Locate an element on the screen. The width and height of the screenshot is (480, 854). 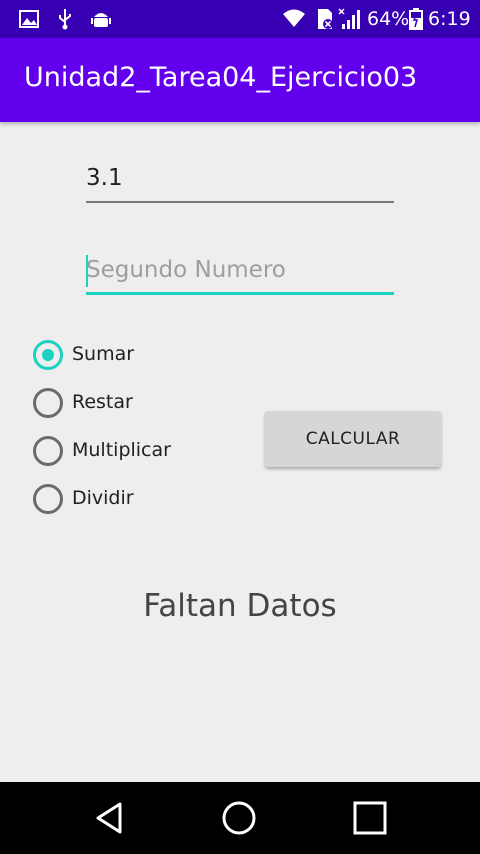
recents-icon is located at coordinates (370, 818).